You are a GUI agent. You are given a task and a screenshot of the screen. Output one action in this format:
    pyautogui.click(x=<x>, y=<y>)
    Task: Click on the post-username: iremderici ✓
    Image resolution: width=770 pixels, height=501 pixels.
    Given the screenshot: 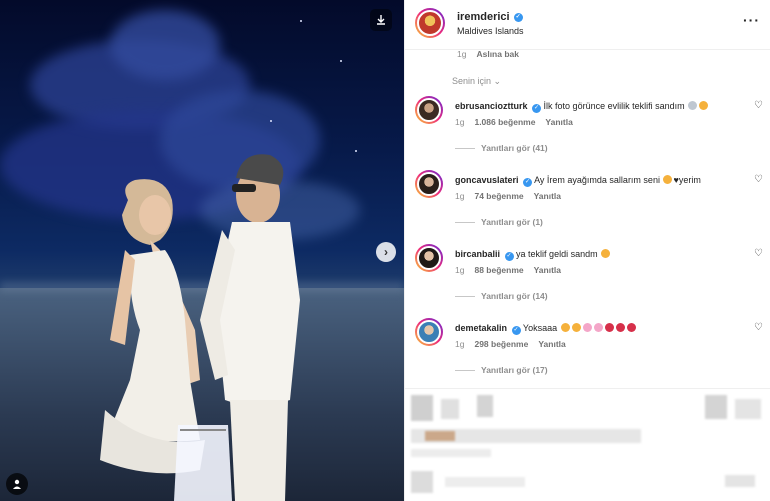 What is the action you would take?
    pyautogui.click(x=490, y=17)
    